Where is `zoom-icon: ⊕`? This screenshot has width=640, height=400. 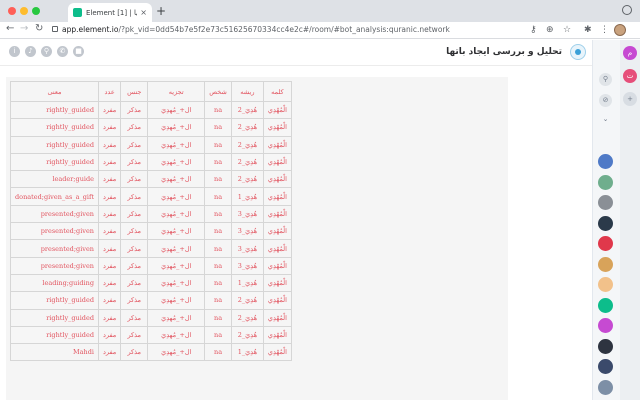
zoom-icon: ⊕ is located at coordinates (550, 30).